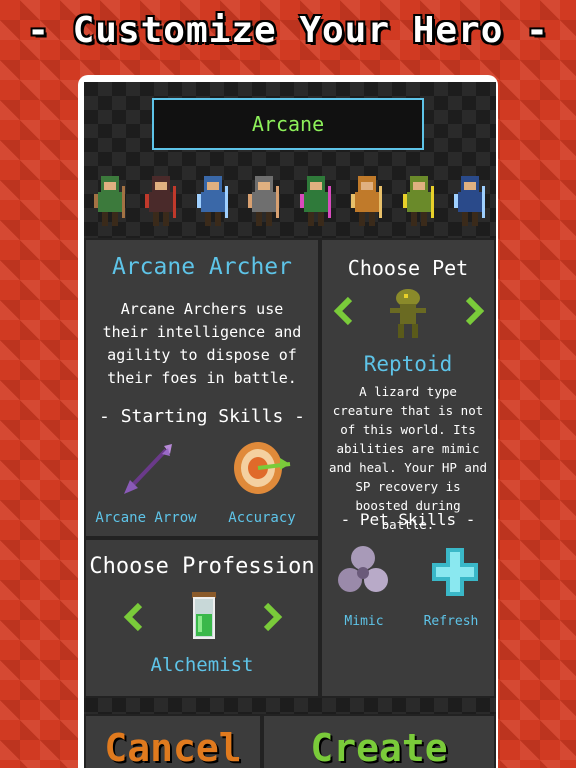 The image size is (576, 768). I want to click on refresh-skill-icon, so click(455, 572).